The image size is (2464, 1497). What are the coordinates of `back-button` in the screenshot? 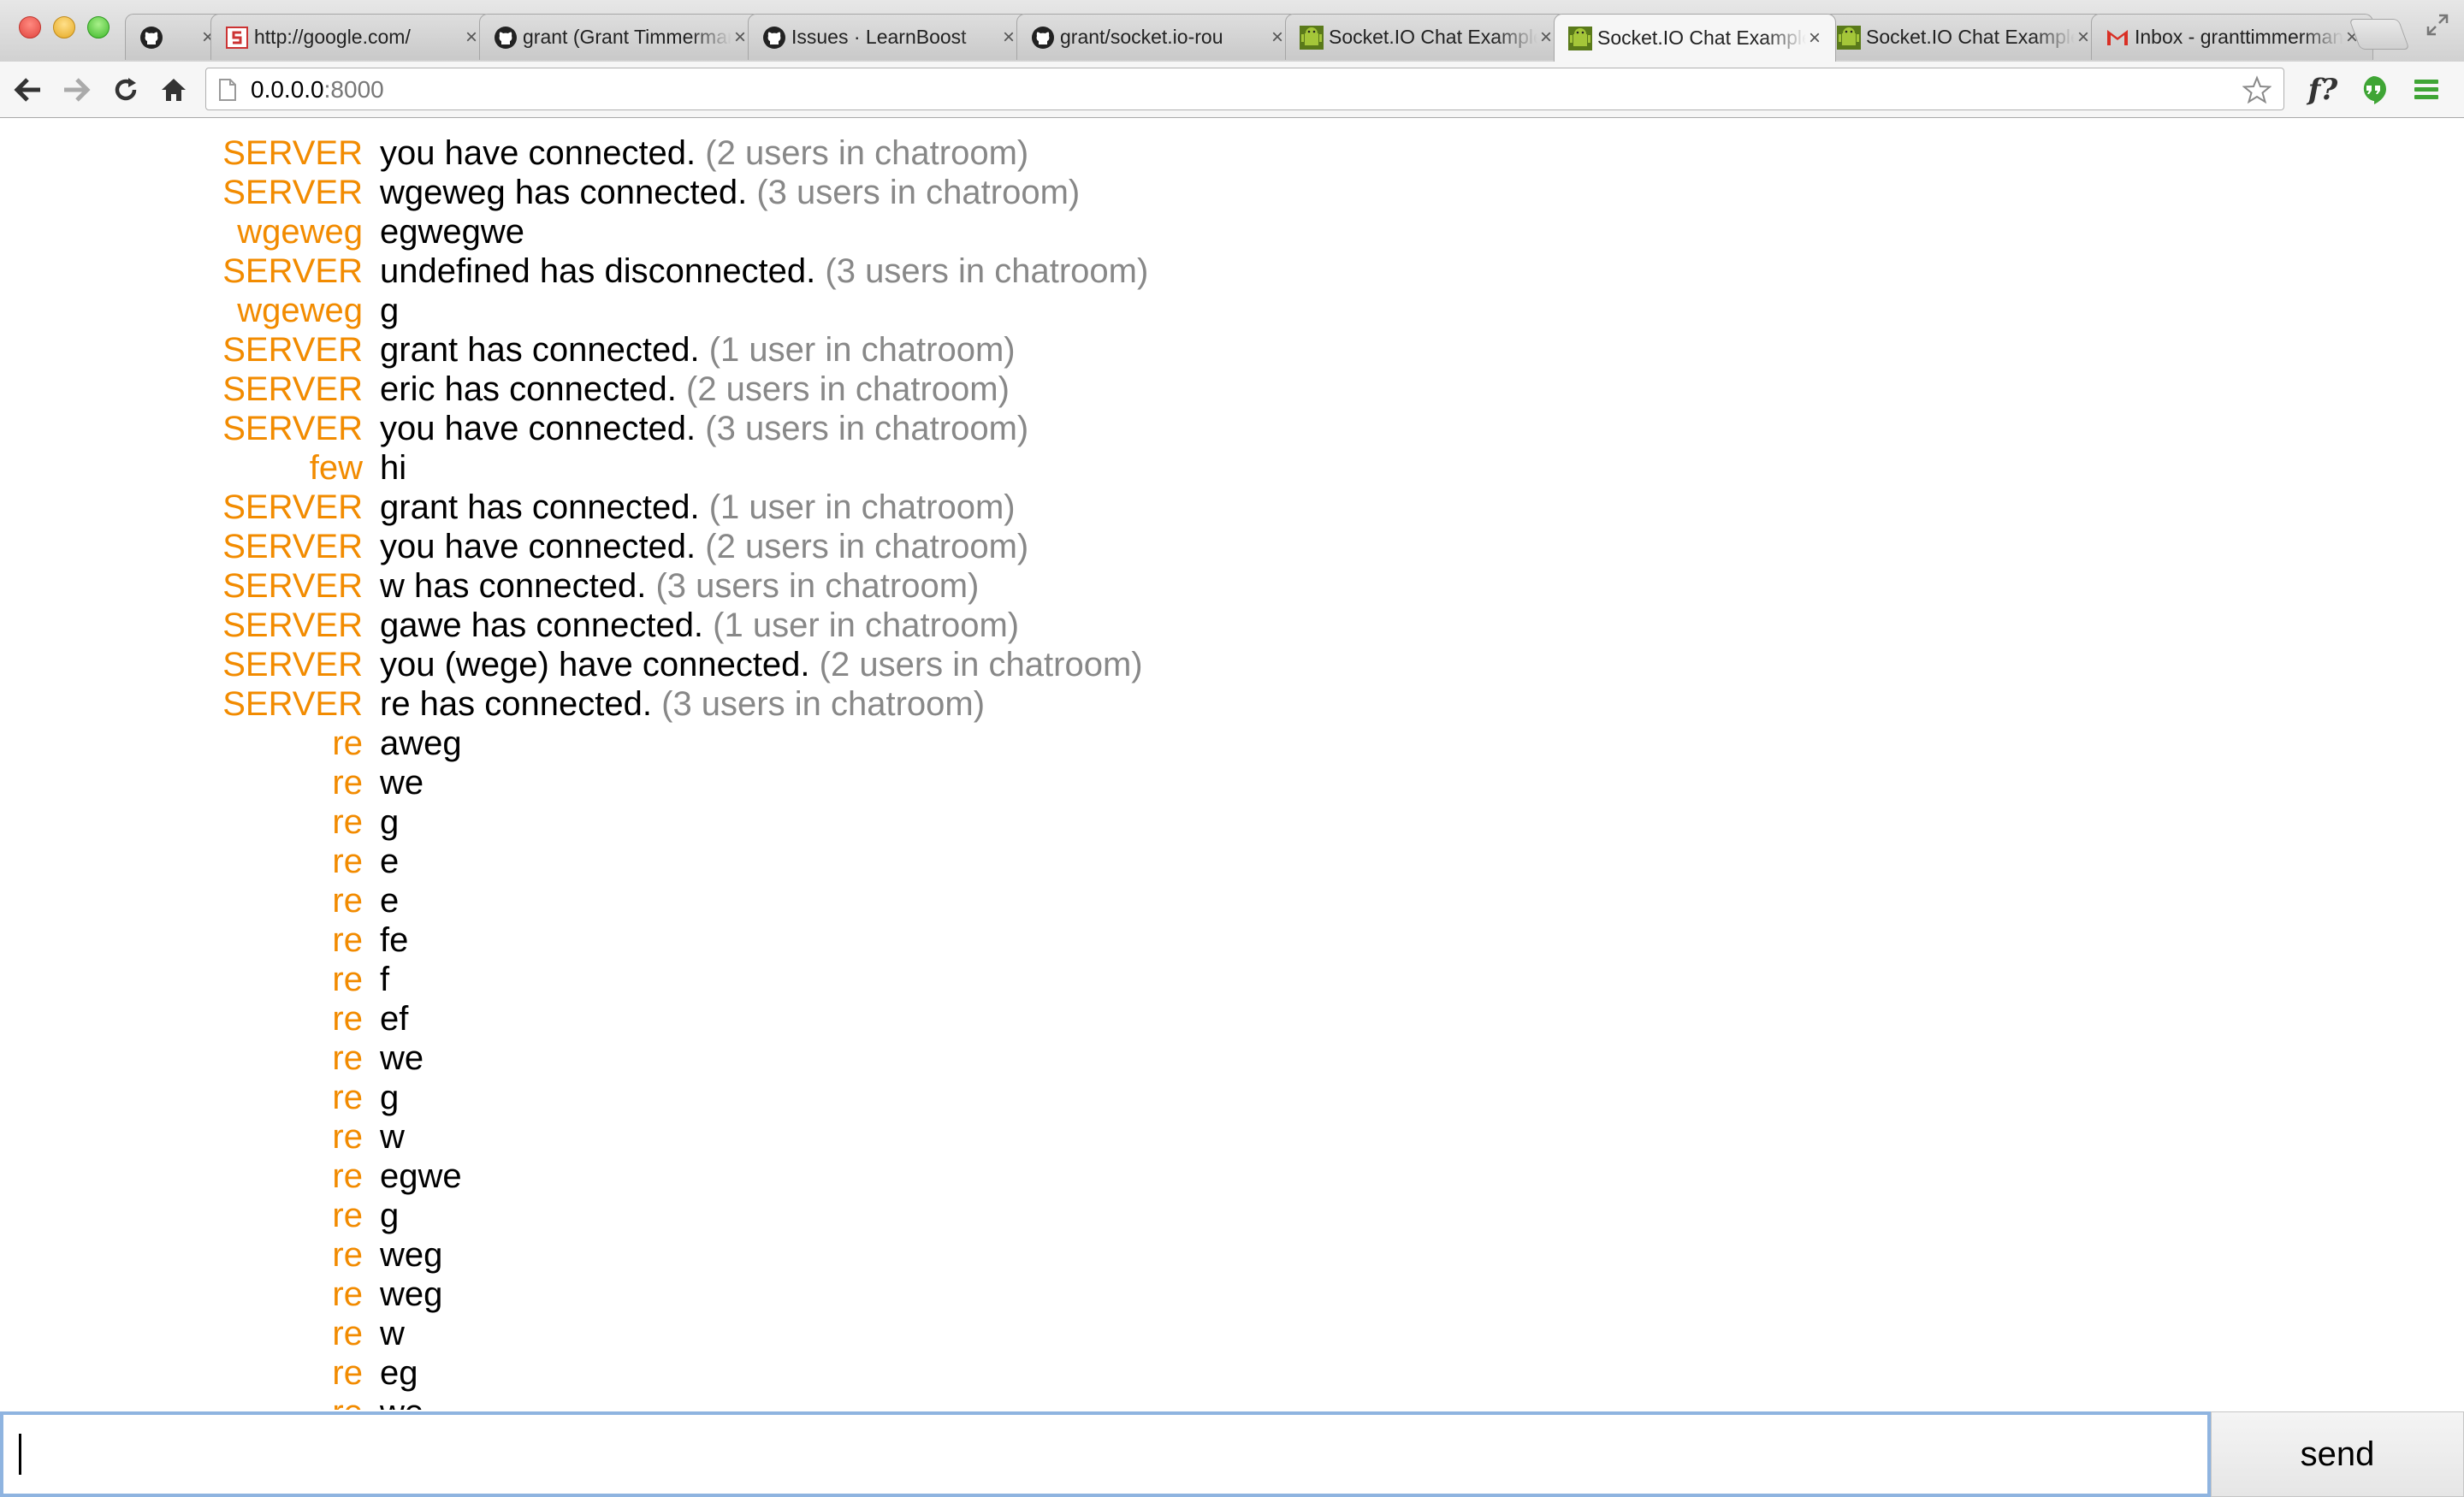 It's located at (28, 90).